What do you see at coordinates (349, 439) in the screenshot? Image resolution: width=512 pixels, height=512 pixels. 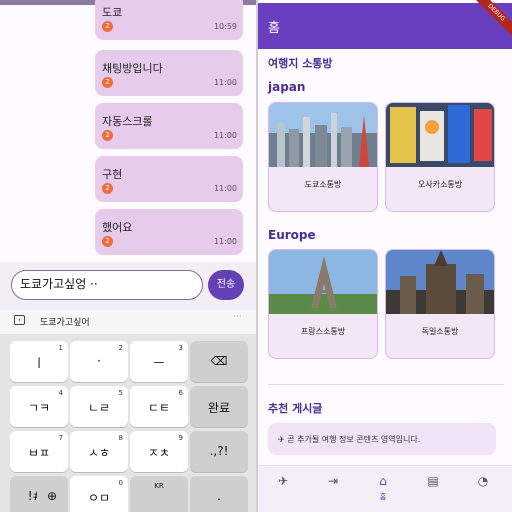 I see `banner-text: ✈ 곧 추가될 여행 정보 콘텐츠 영역입니다.` at bounding box center [349, 439].